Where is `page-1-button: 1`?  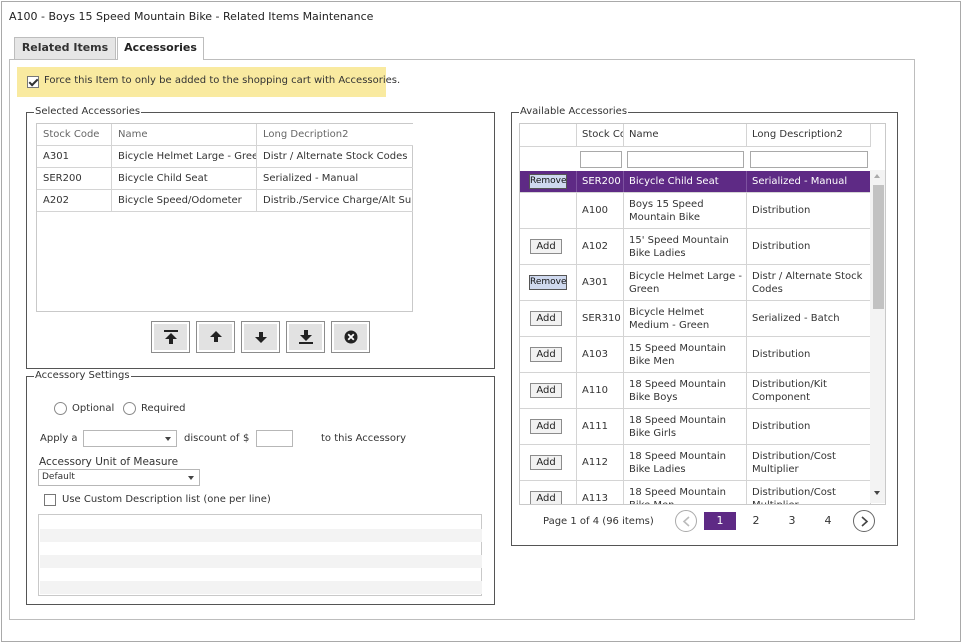
page-1-button: 1 is located at coordinates (720, 521).